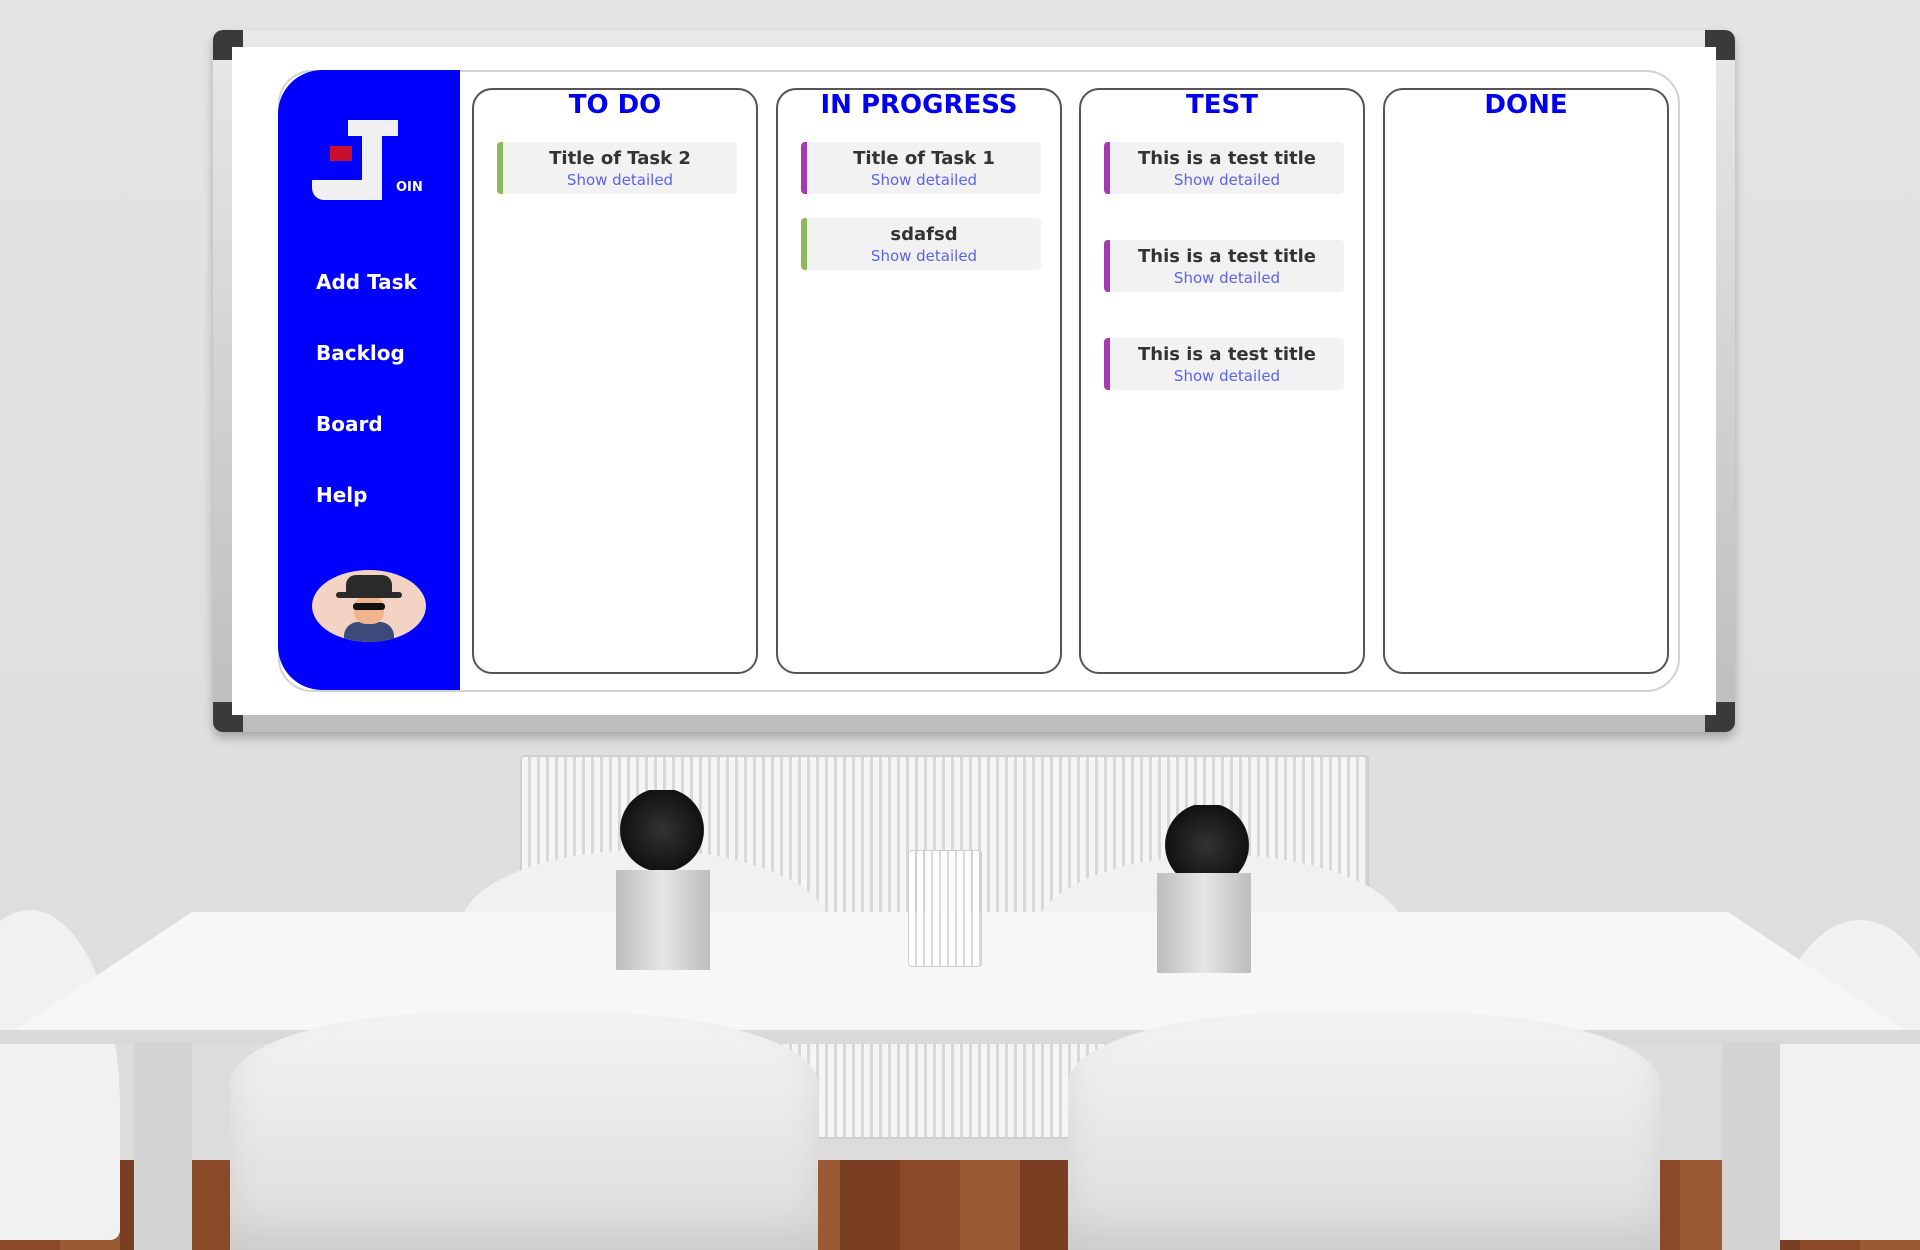  Describe the element at coordinates (1364, 1131) in the screenshot. I see `chair-front-right` at that location.